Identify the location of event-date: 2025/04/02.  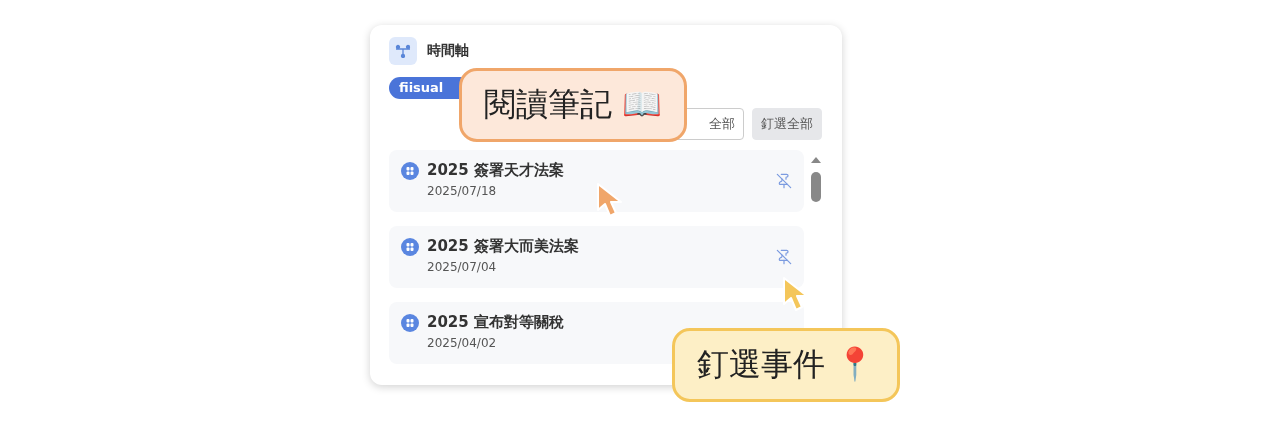
(462, 342).